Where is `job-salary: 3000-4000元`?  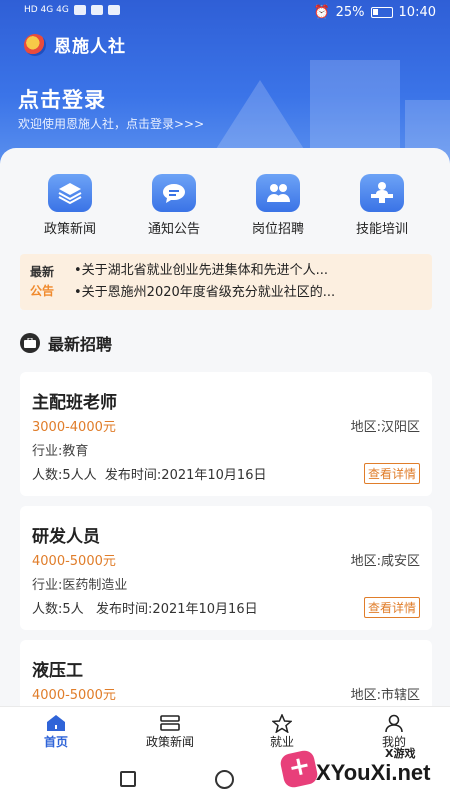
job-salary: 3000-4000元 is located at coordinates (74, 427).